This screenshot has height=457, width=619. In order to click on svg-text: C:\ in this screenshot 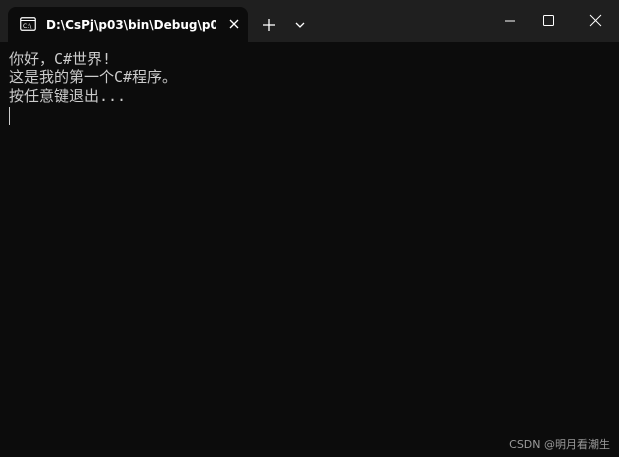, I will do `click(27, 26)`.